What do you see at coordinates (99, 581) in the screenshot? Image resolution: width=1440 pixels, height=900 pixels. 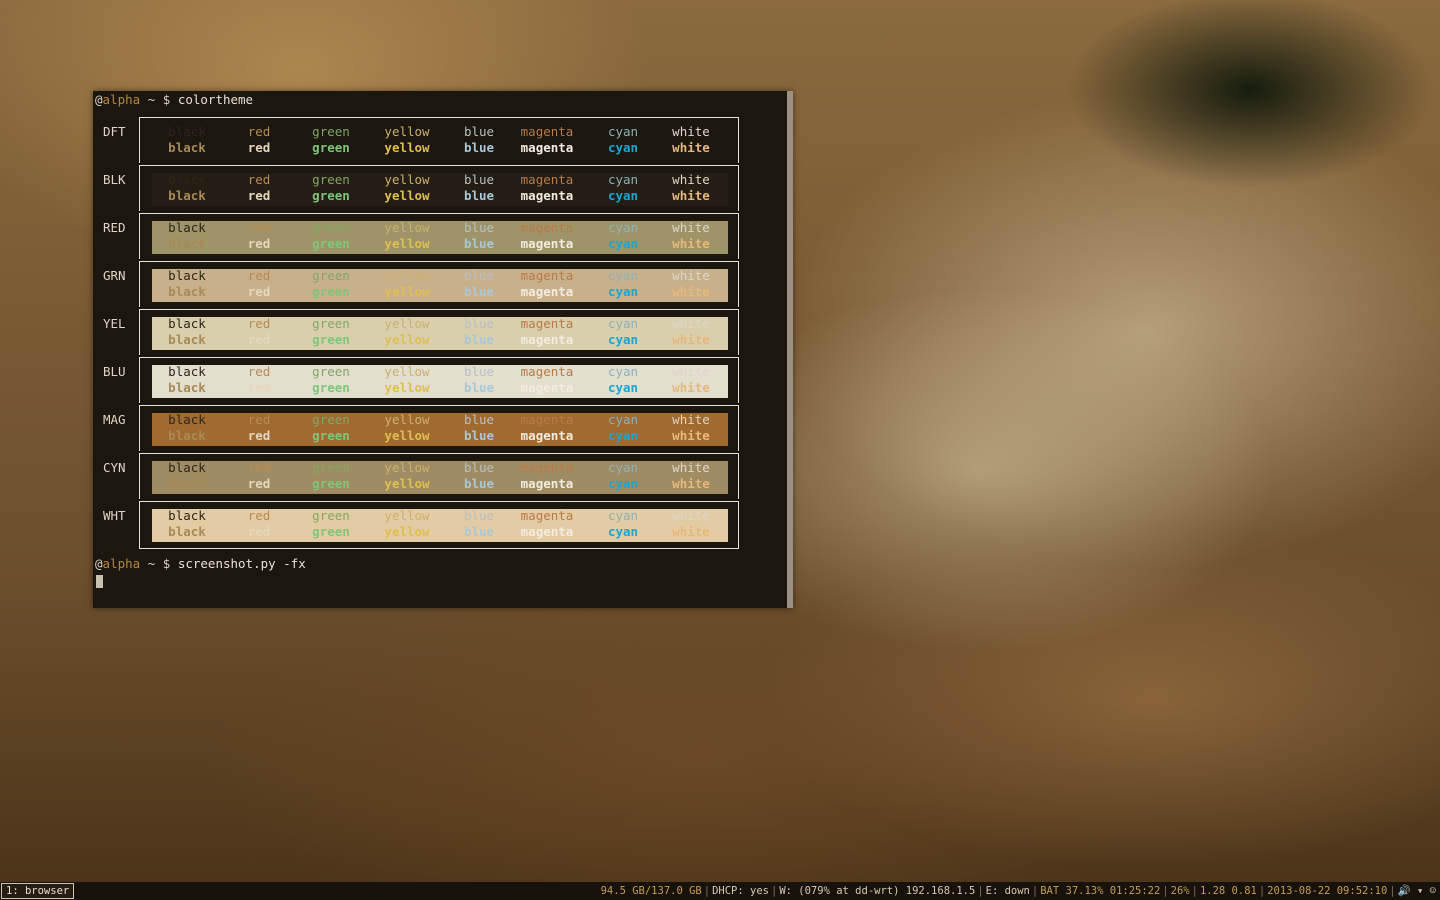 I see `text-cursor` at bounding box center [99, 581].